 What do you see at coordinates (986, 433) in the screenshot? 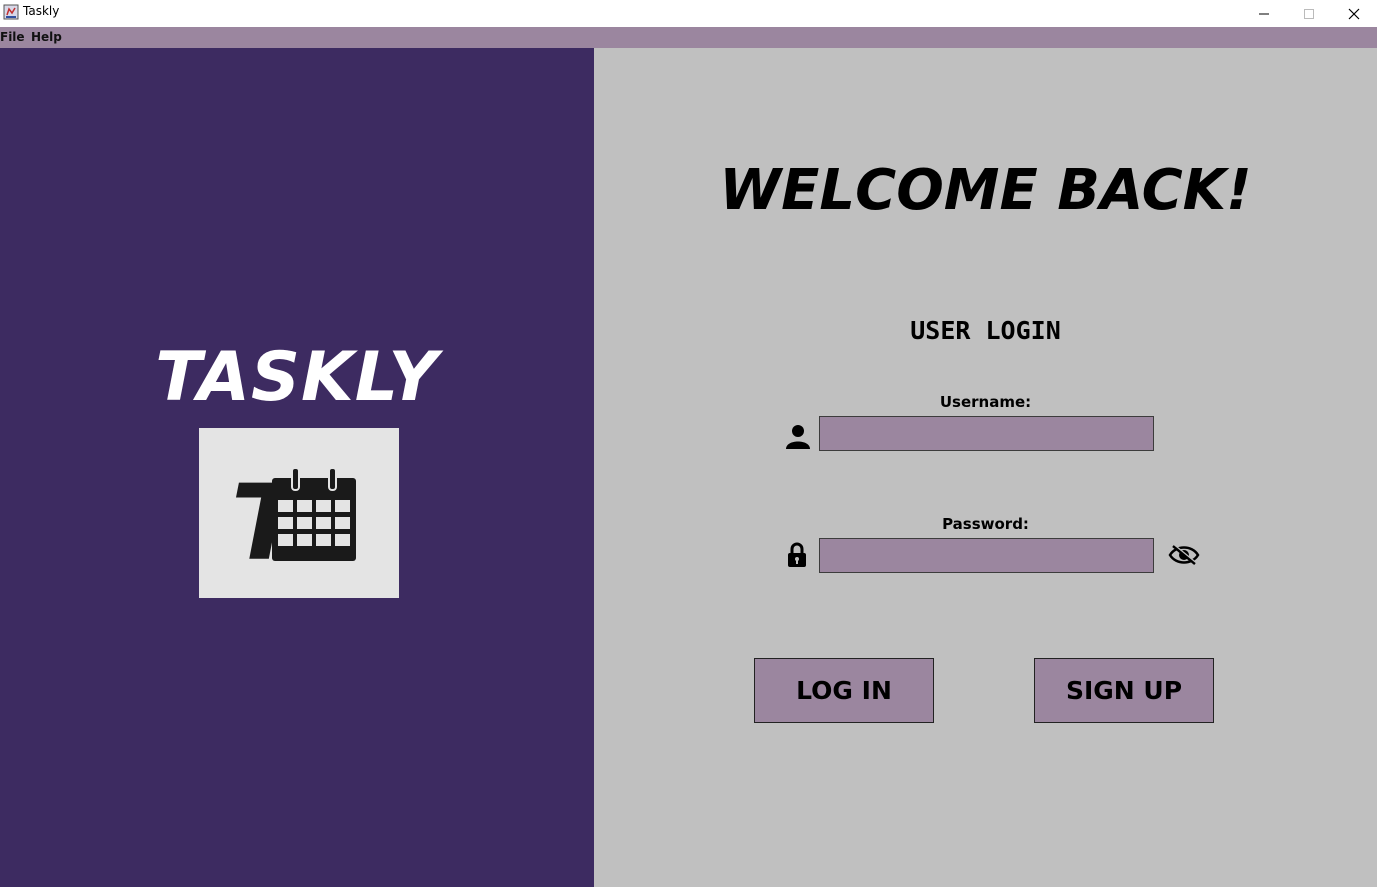
I see `username-input` at bounding box center [986, 433].